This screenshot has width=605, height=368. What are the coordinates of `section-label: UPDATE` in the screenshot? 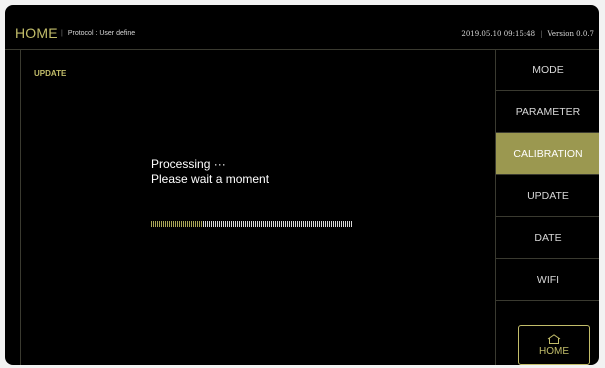 It's located at (50, 73).